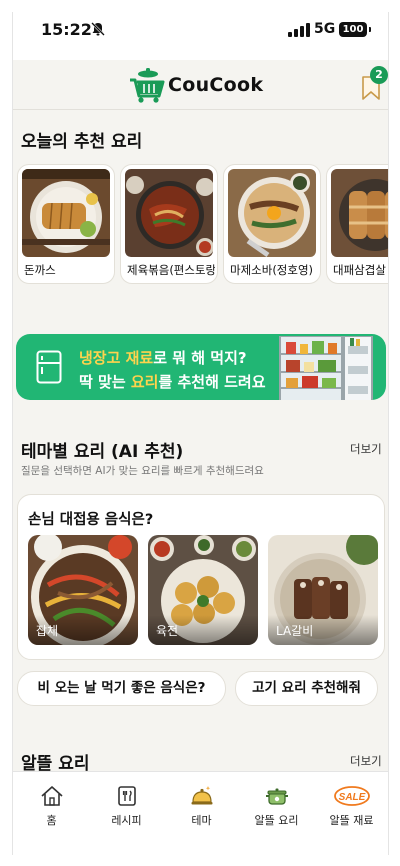 This screenshot has height=866, width=400. I want to click on status-time: 15:22, so click(66, 29).